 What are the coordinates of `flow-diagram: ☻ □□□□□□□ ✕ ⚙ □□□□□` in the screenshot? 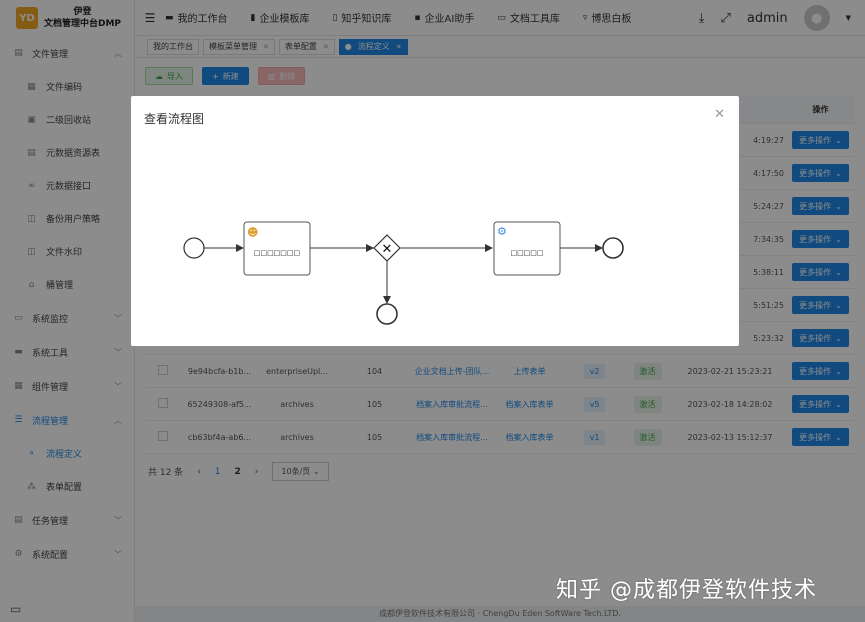 It's located at (403, 273).